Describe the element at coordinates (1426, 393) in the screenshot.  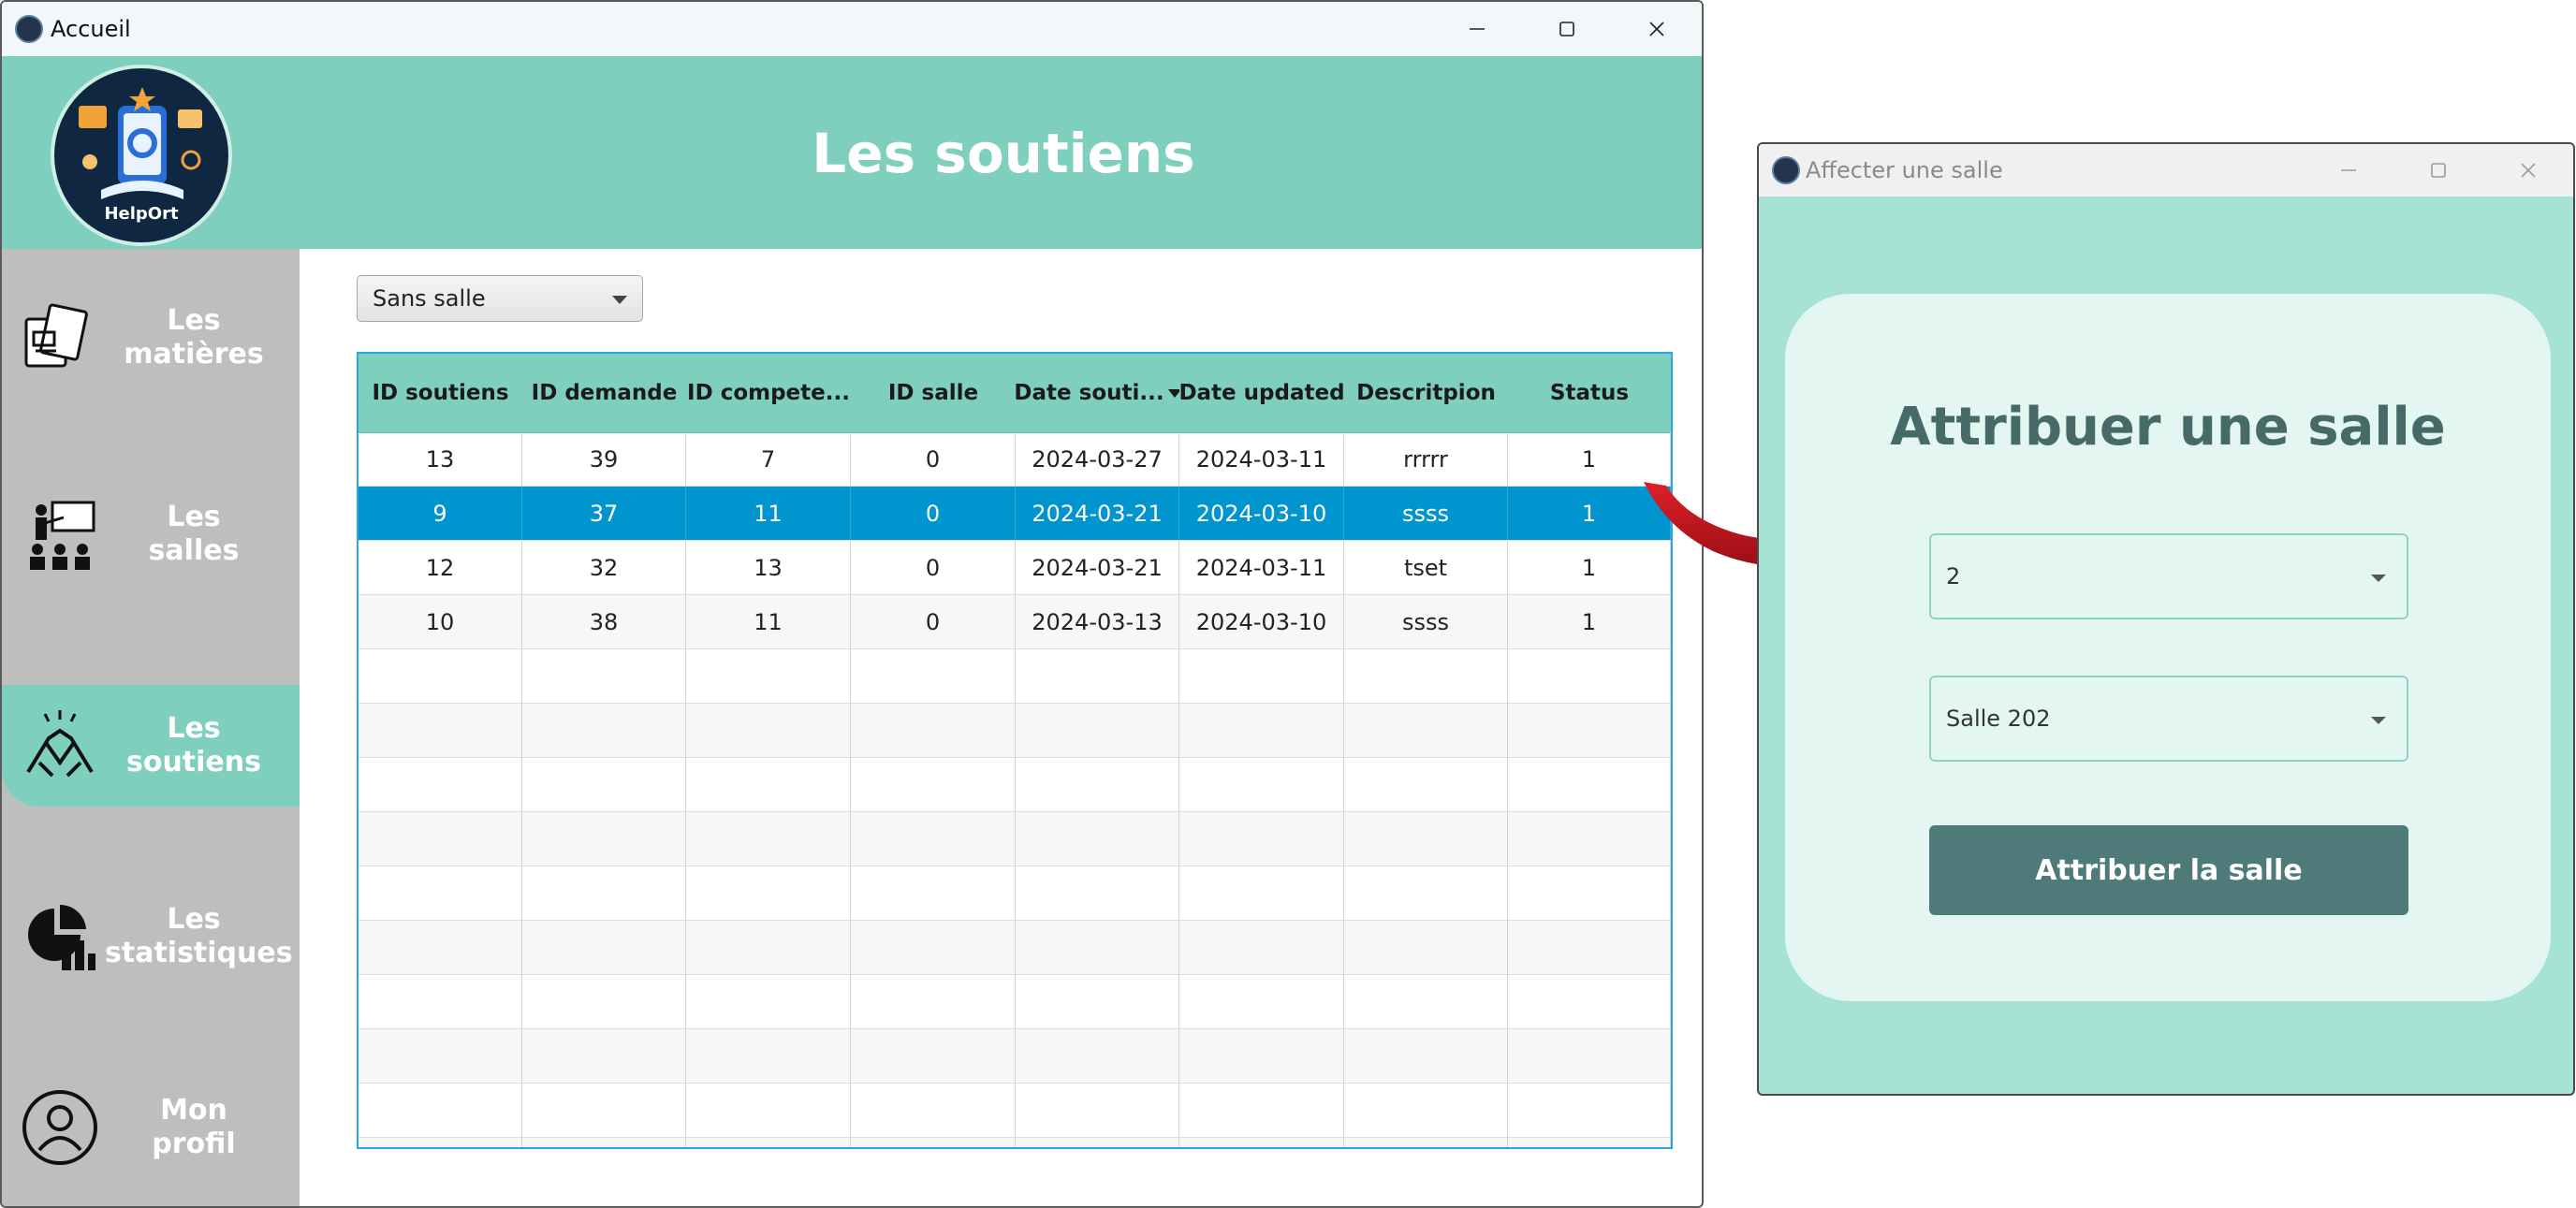
I see `column-header: Descritpion` at that location.